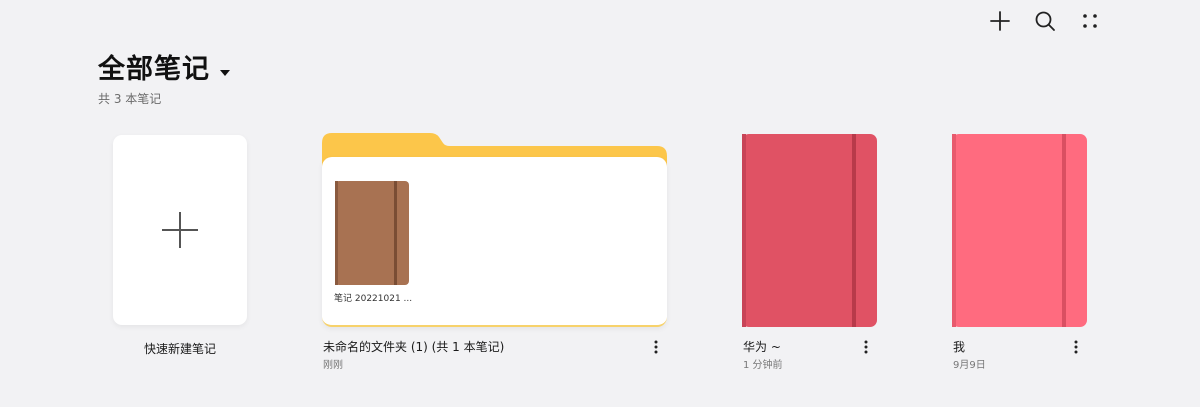 The height and width of the screenshot is (407, 1200). Describe the element at coordinates (225, 71) in the screenshot. I see `caret-down-icon` at that location.